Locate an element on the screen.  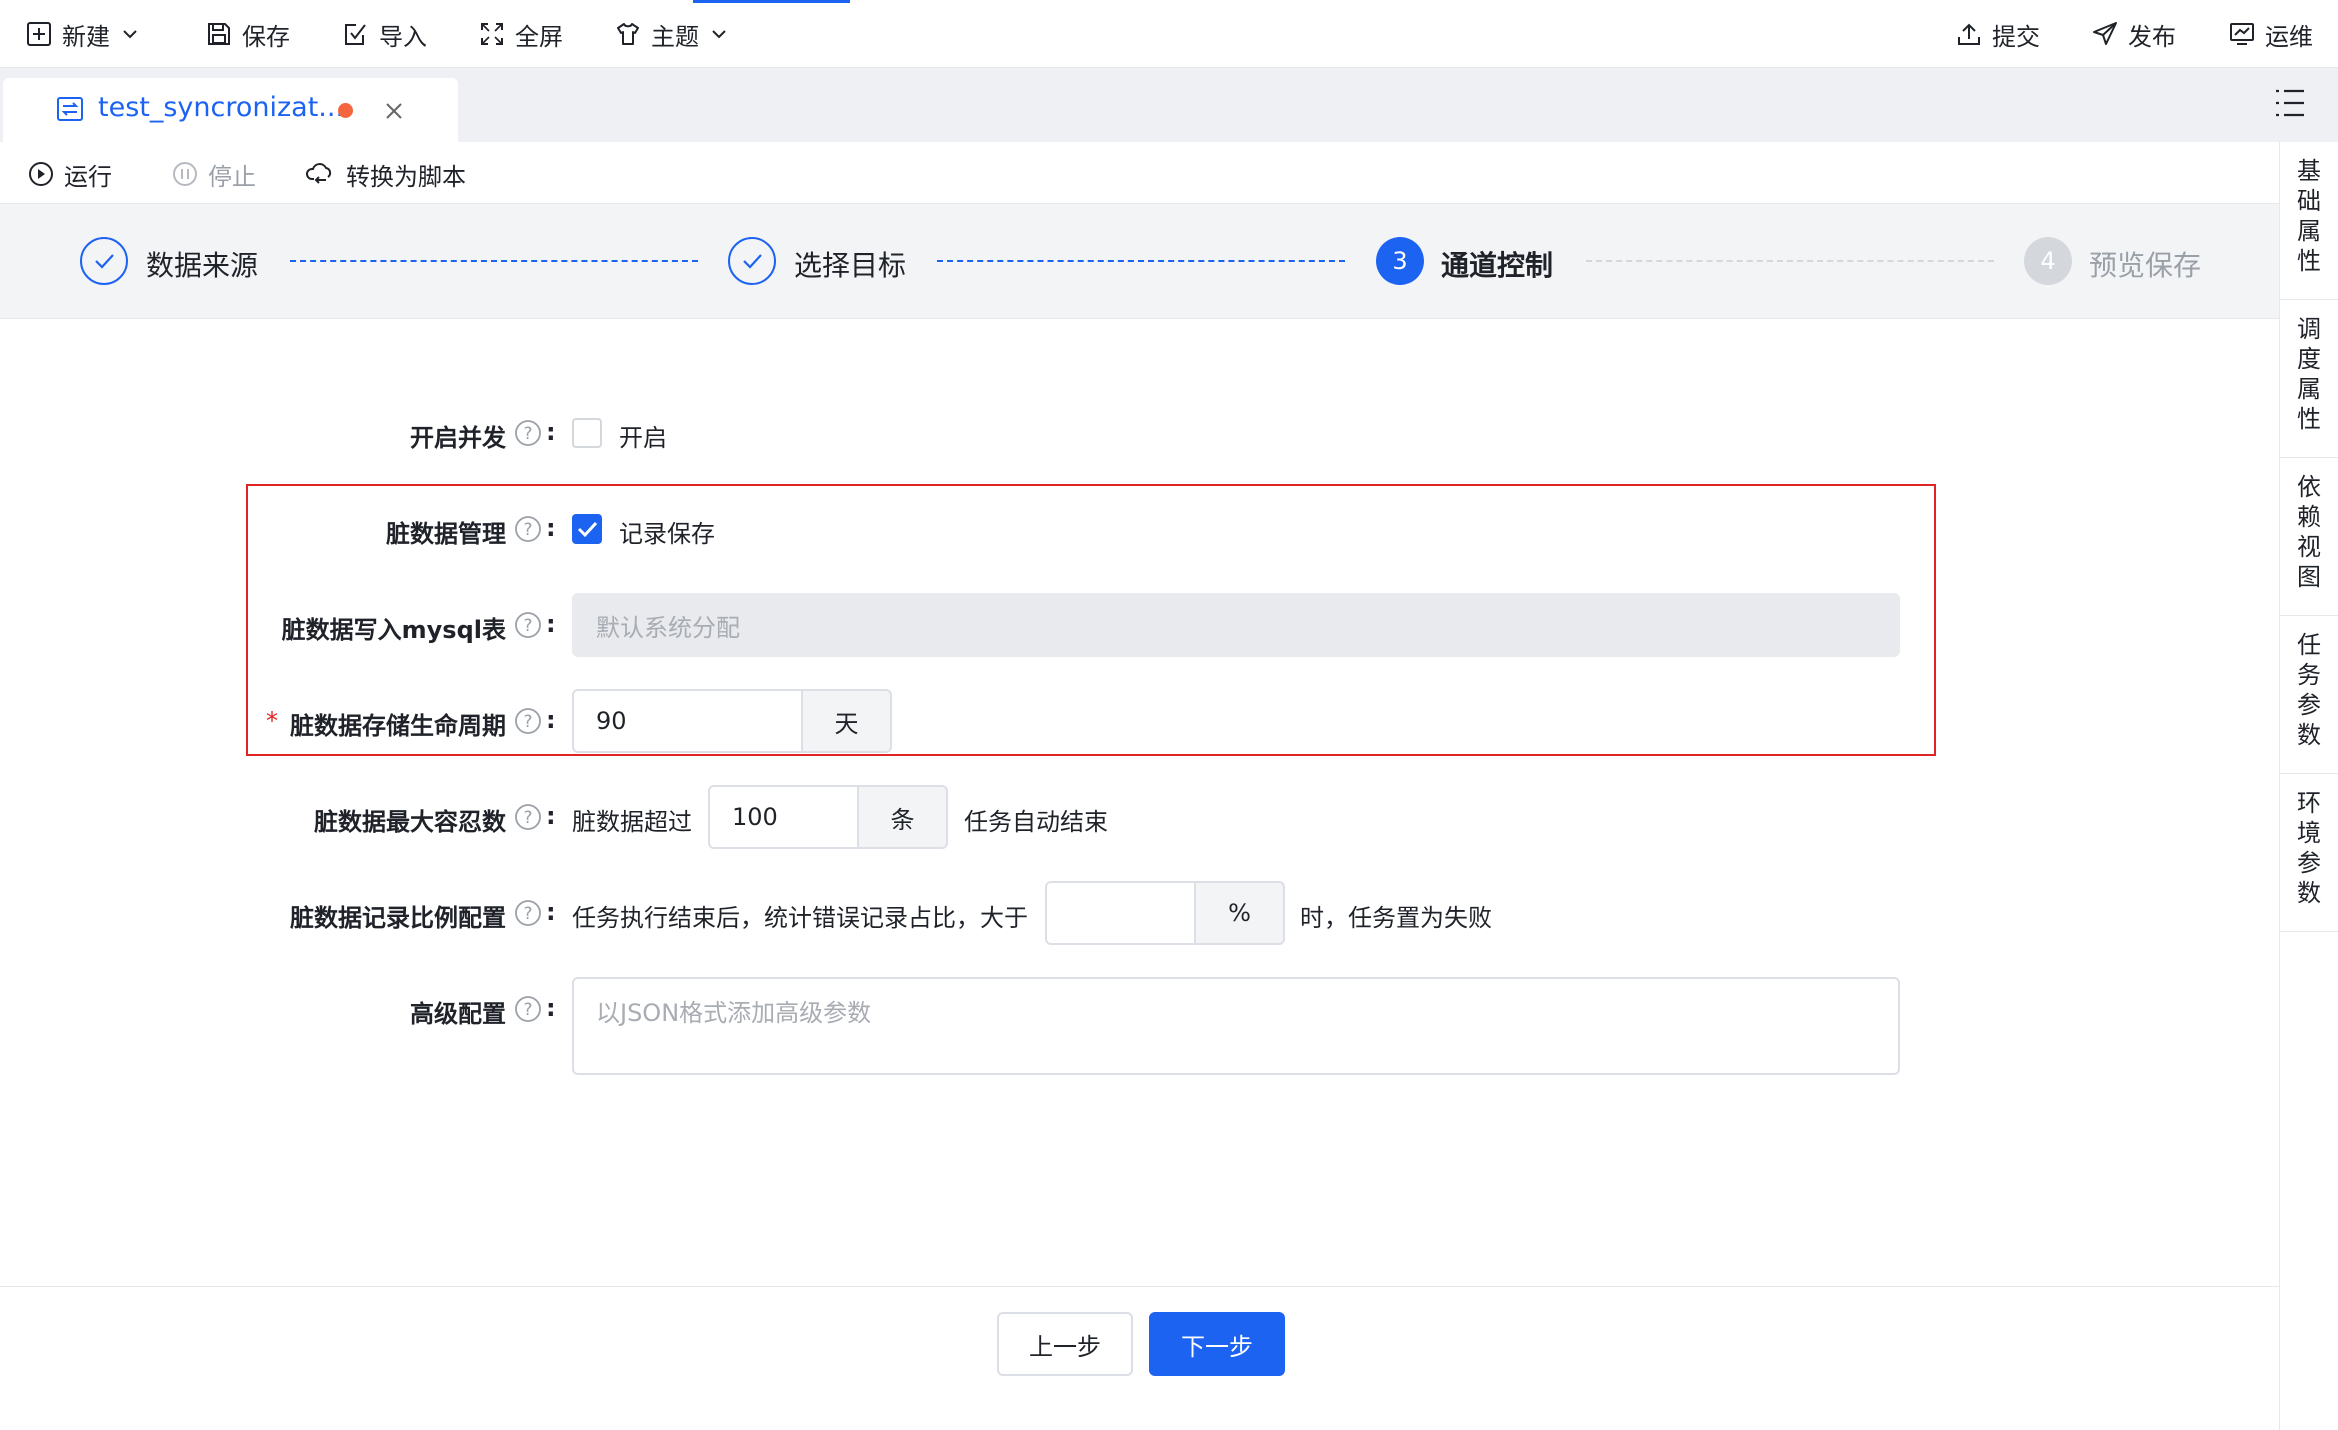
form-row-dirty-mgmt: 脏数据管理 is located at coordinates (253, 531).